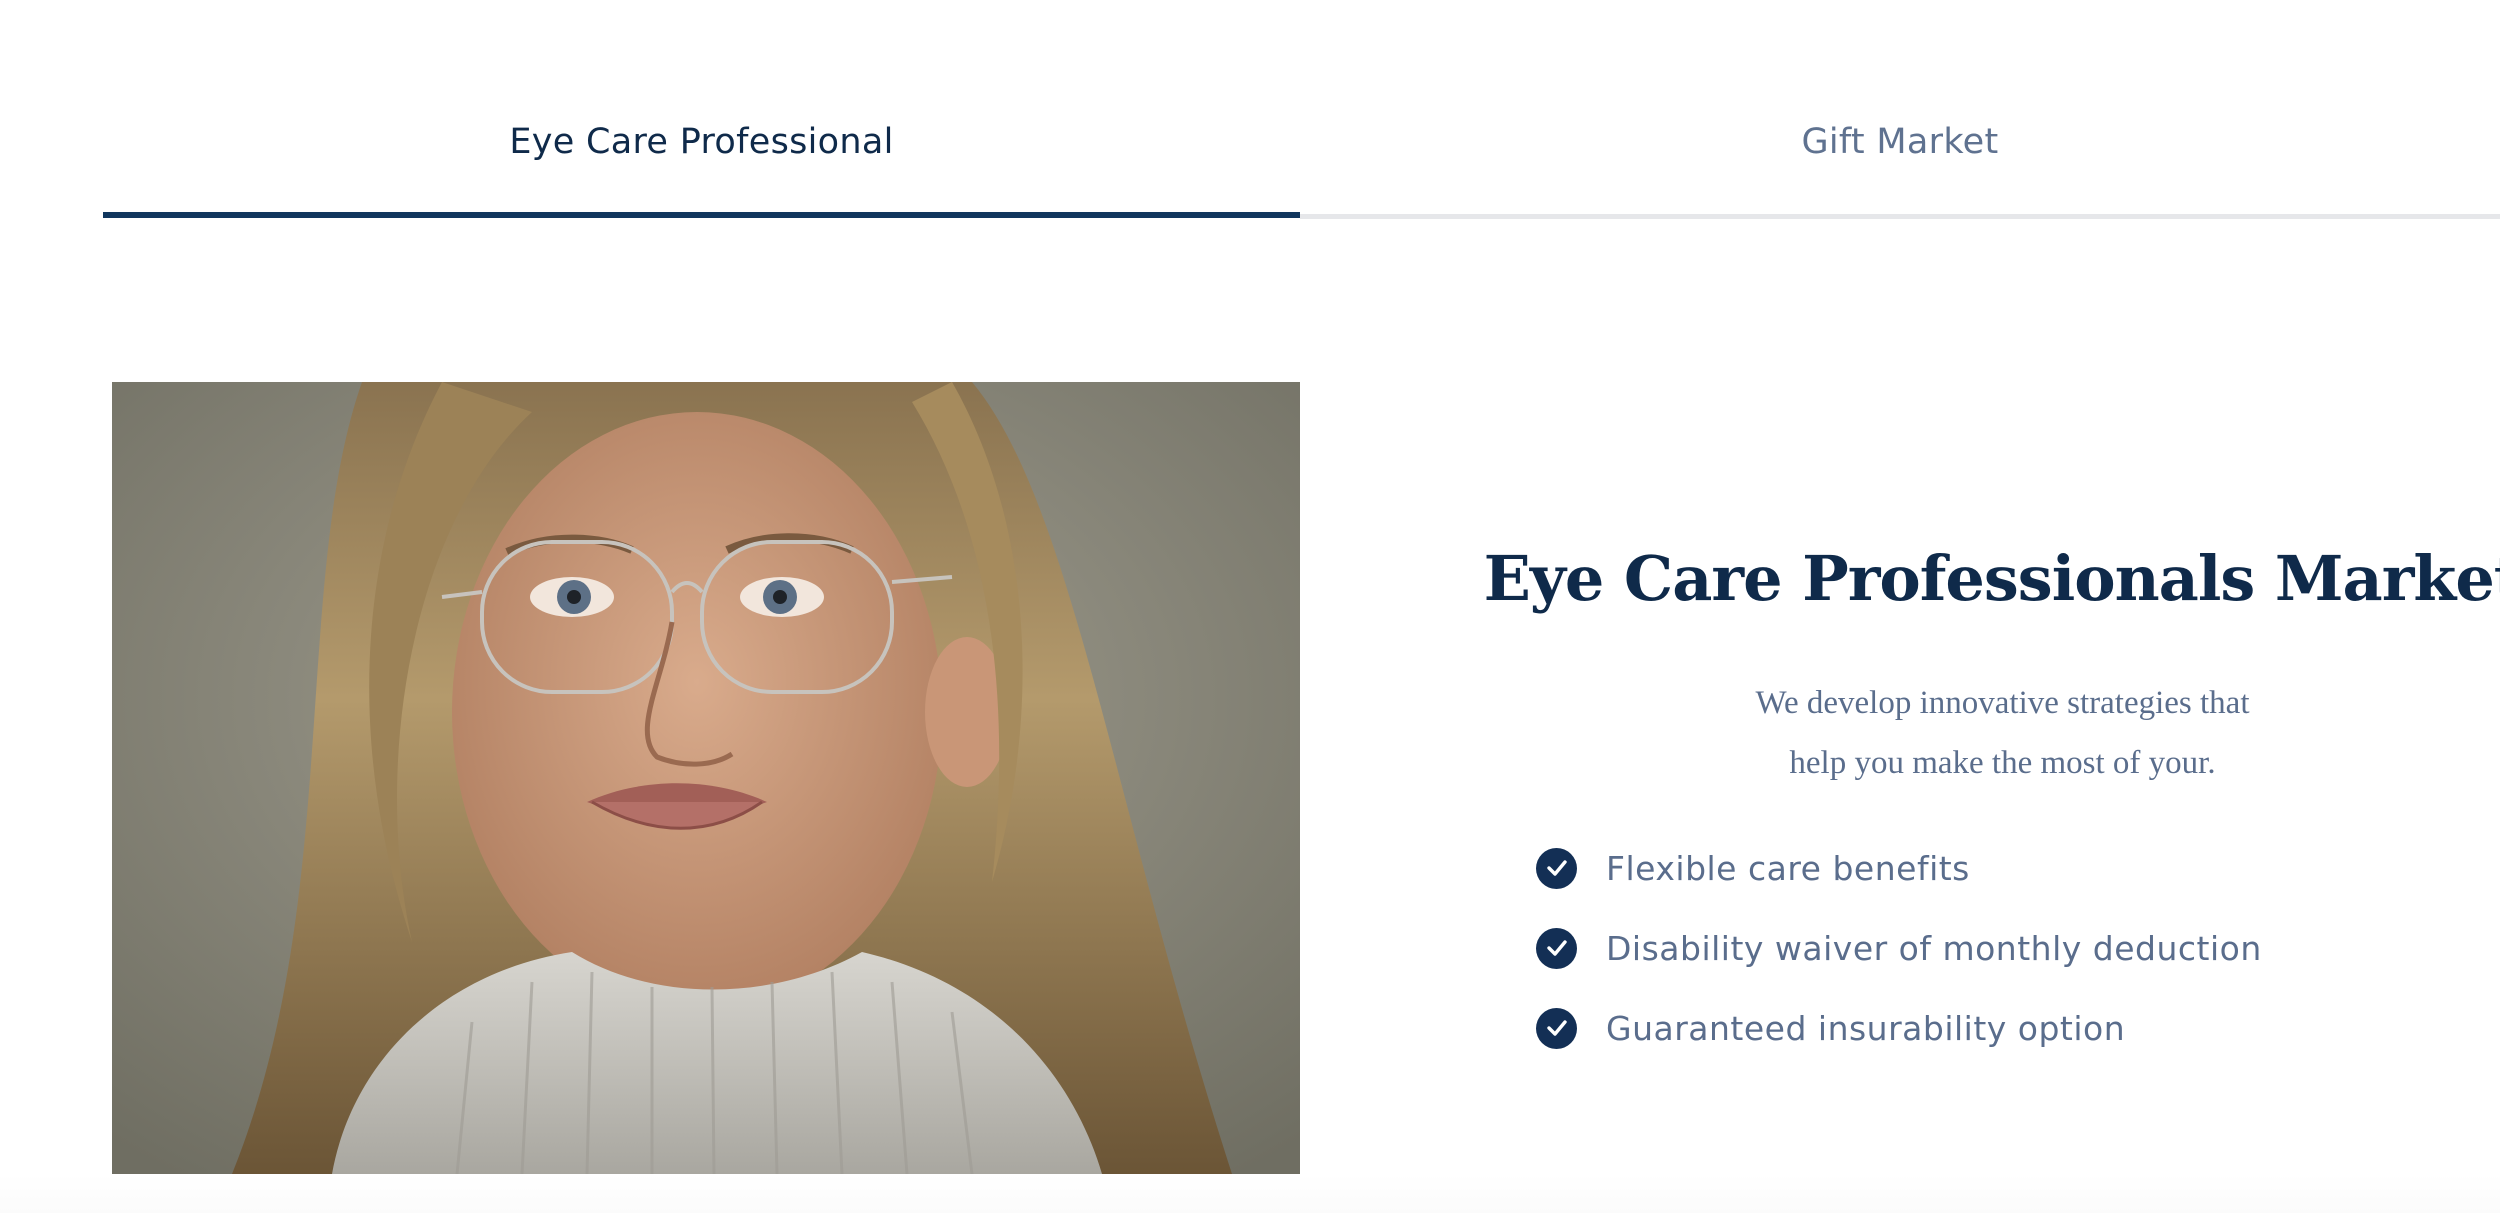 This screenshot has width=2500, height=1213. Describe the element at coordinates (2002, 703) in the screenshot. I see `subtitle-line: We develop innovative strategies that` at that location.